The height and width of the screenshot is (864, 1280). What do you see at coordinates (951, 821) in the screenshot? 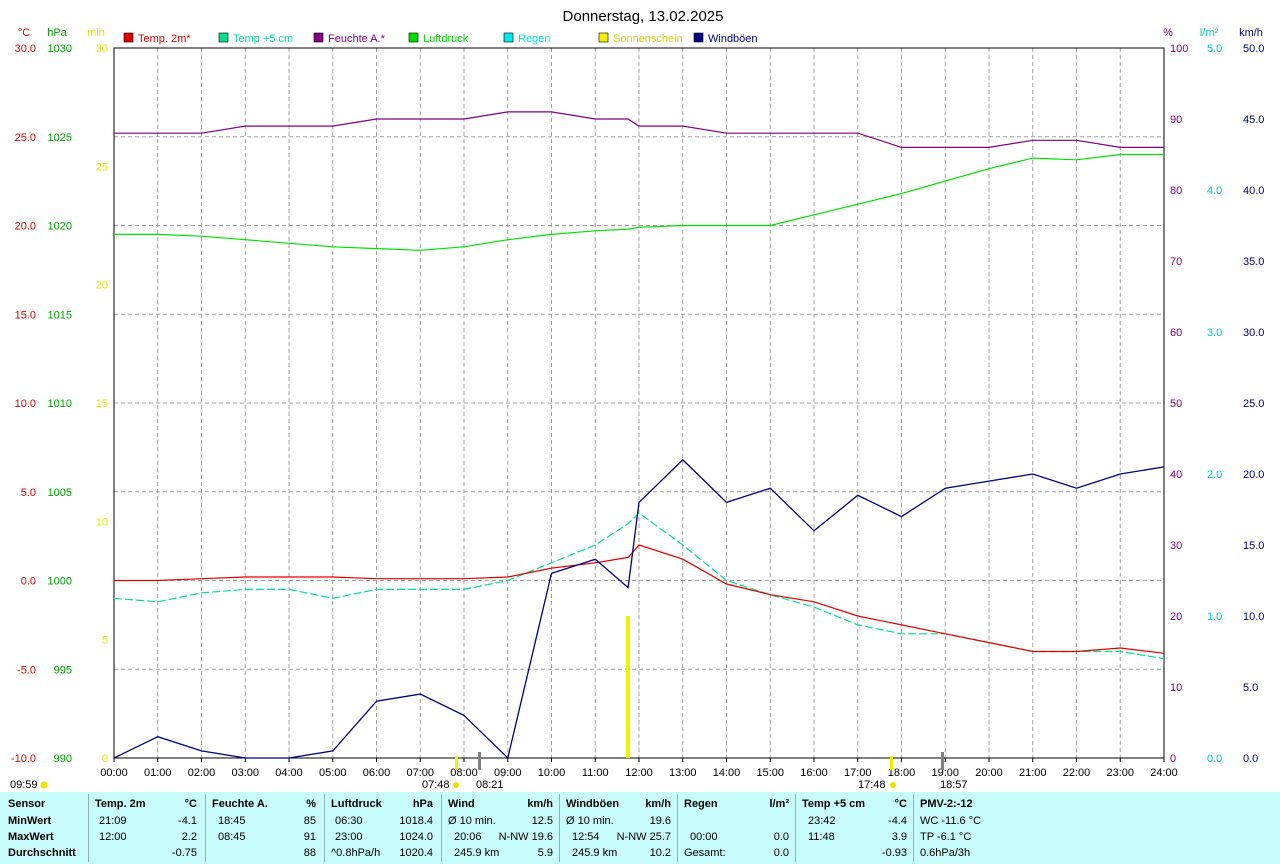
I see `pmv-windchill: WC -11.6 °C` at bounding box center [951, 821].